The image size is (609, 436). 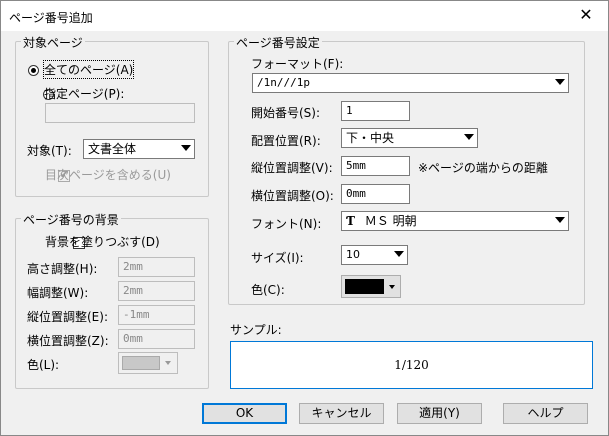 What do you see at coordinates (304, 16) in the screenshot?
I see `title-bar: ページ番号追加 ✕` at bounding box center [304, 16].